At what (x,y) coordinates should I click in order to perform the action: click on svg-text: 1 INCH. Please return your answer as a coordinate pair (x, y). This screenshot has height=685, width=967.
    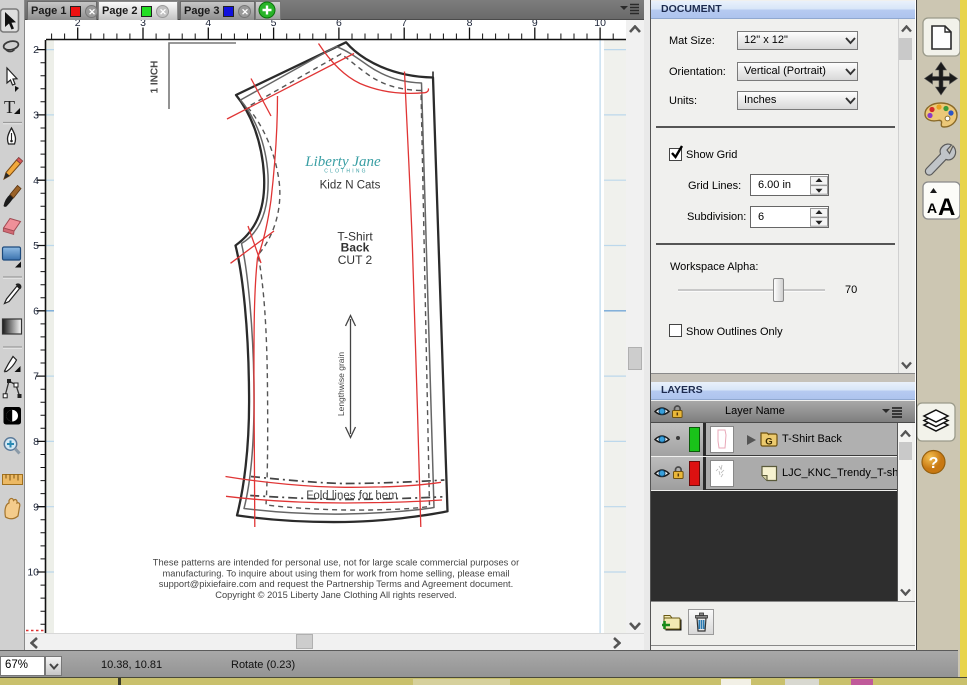
    Looking at the image, I should click on (155, 77).